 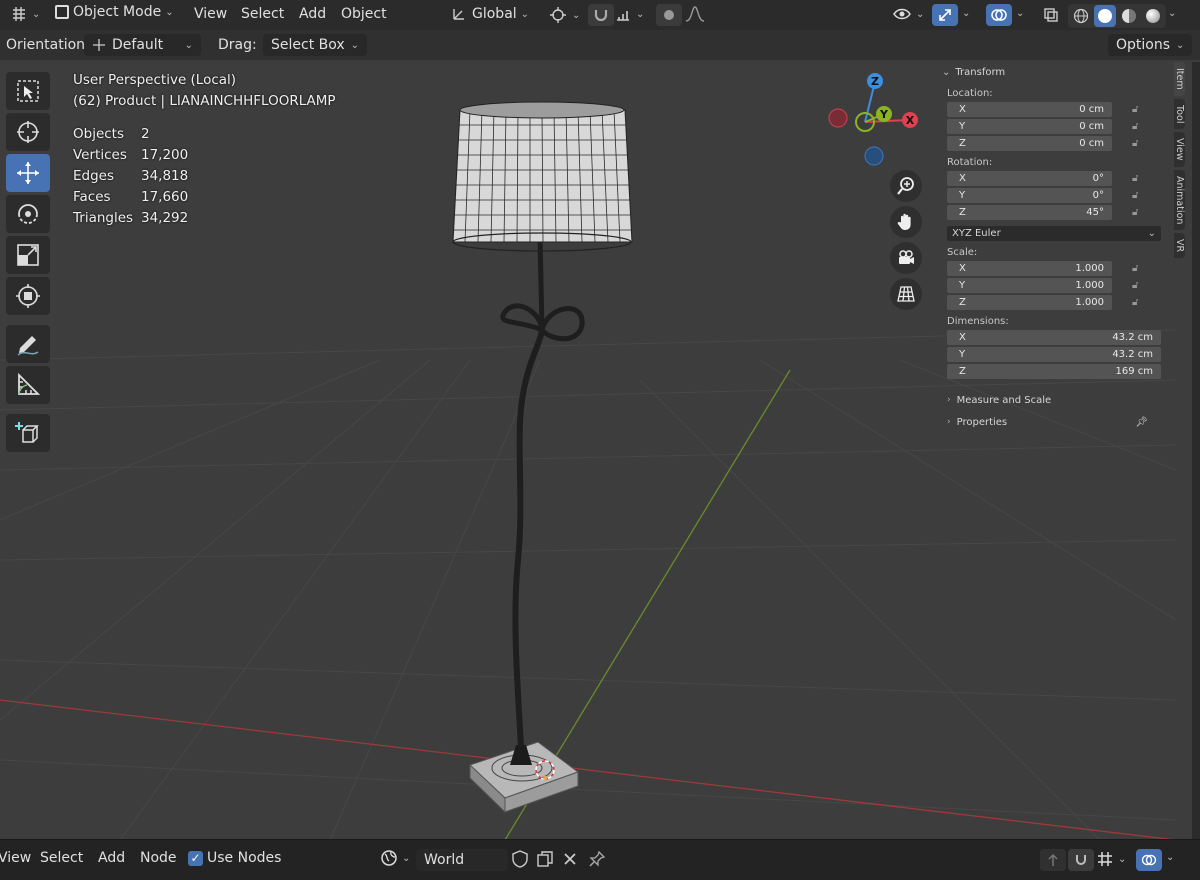 I want to click on rotation-x-row: X 0° 🔓︎, so click(x=1055, y=178).